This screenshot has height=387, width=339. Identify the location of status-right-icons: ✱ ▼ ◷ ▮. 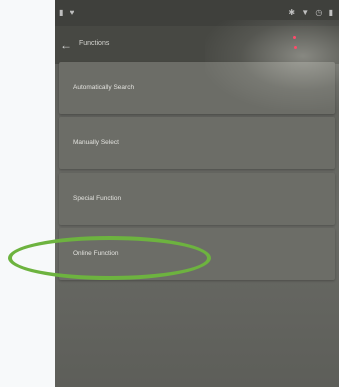
(311, 12).